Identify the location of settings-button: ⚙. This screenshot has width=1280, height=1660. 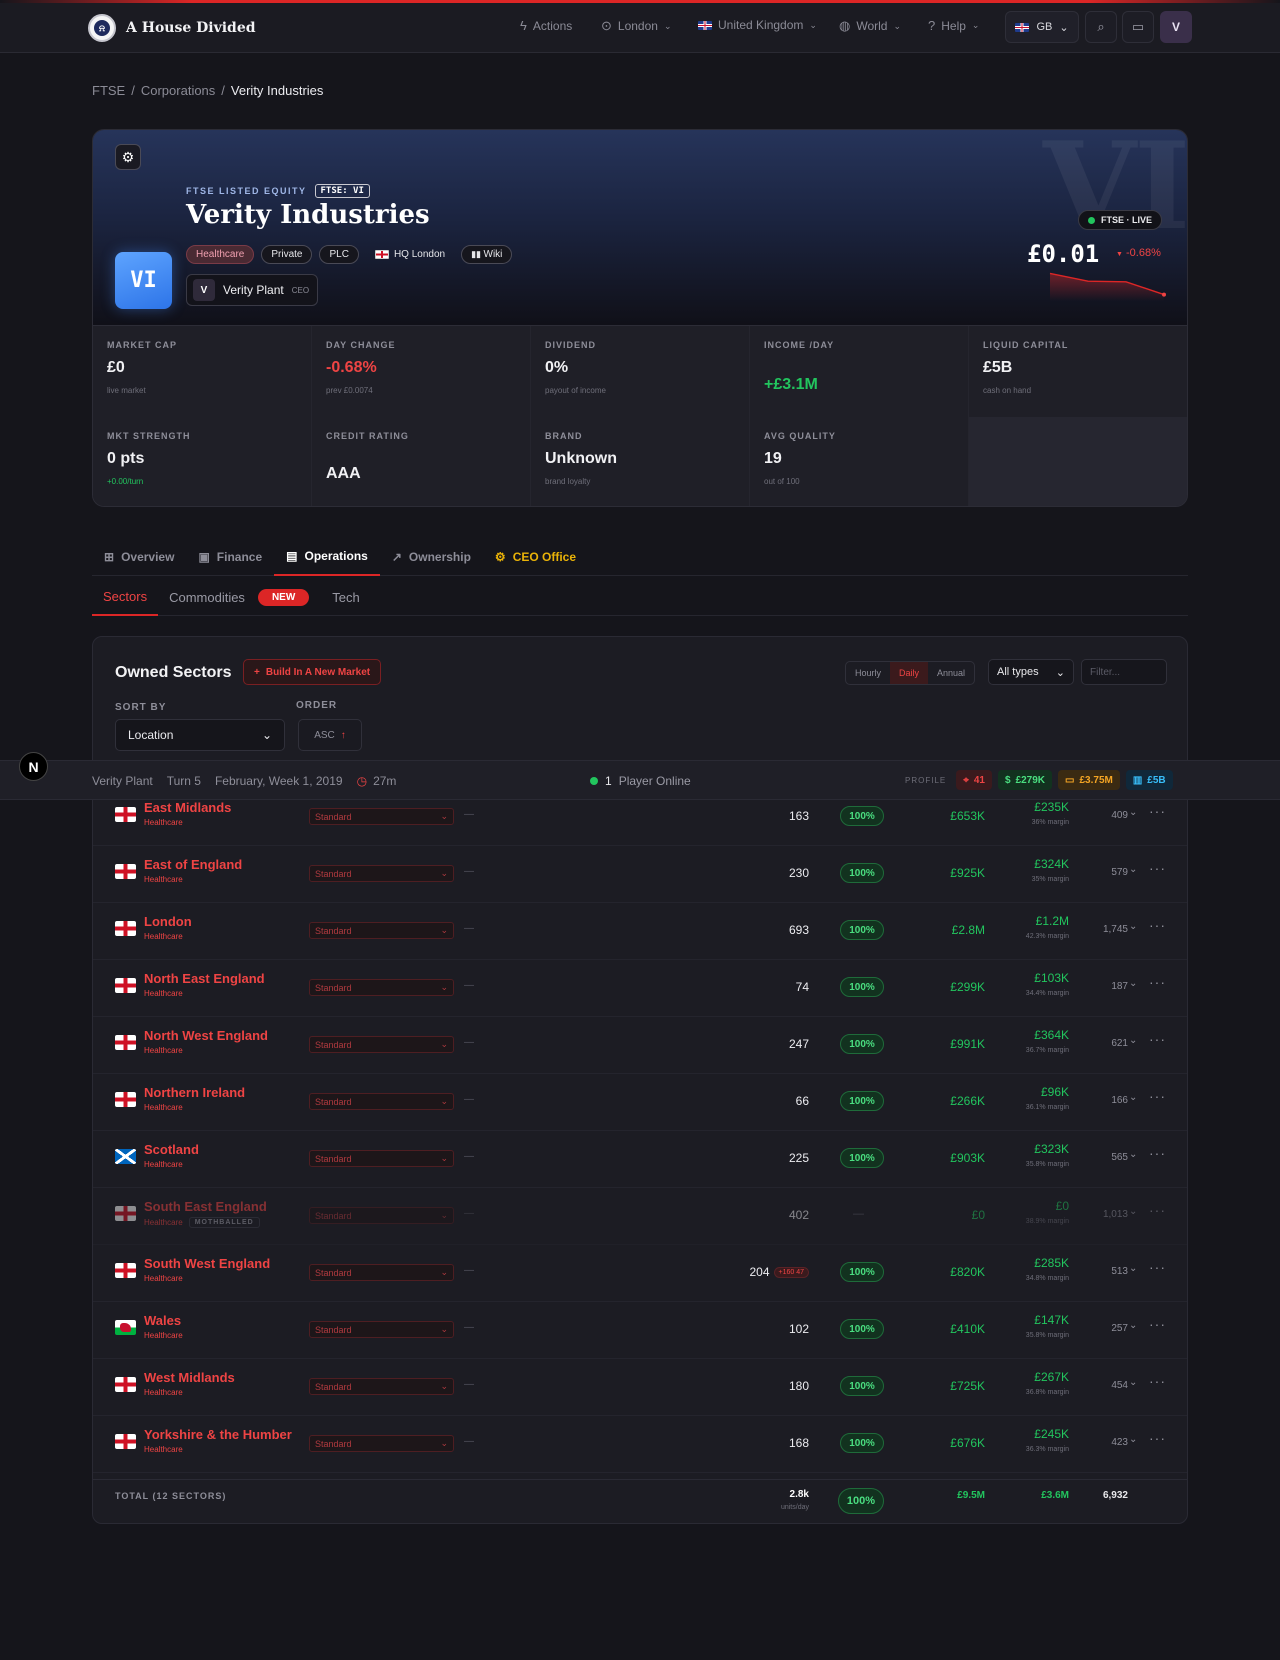
(128, 157).